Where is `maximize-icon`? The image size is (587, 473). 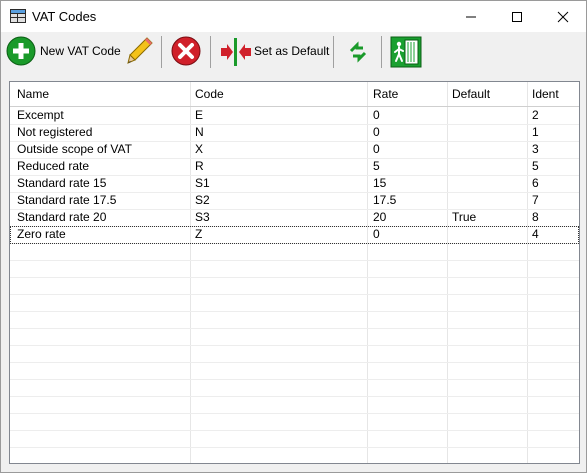
maximize-icon is located at coordinates (517, 17).